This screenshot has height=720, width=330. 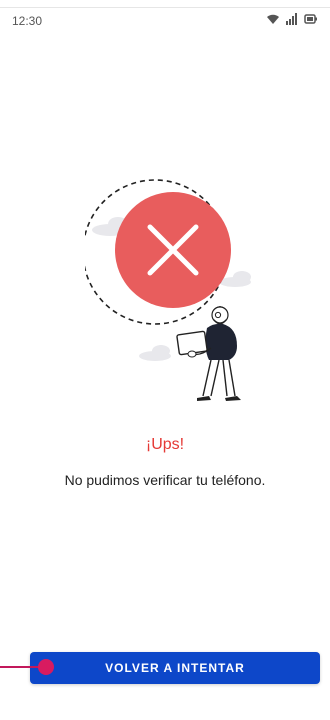 I want to click on top-border, so click(x=165, y=4).